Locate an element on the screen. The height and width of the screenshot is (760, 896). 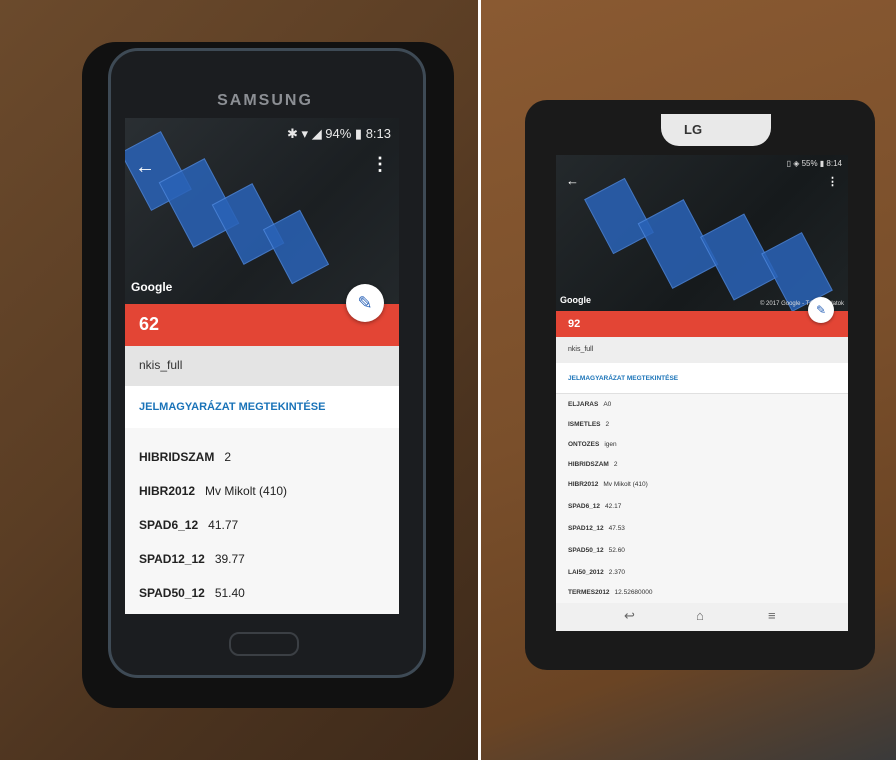
list-item: SPAD6_12 41.77 is located at coordinates (189, 525).